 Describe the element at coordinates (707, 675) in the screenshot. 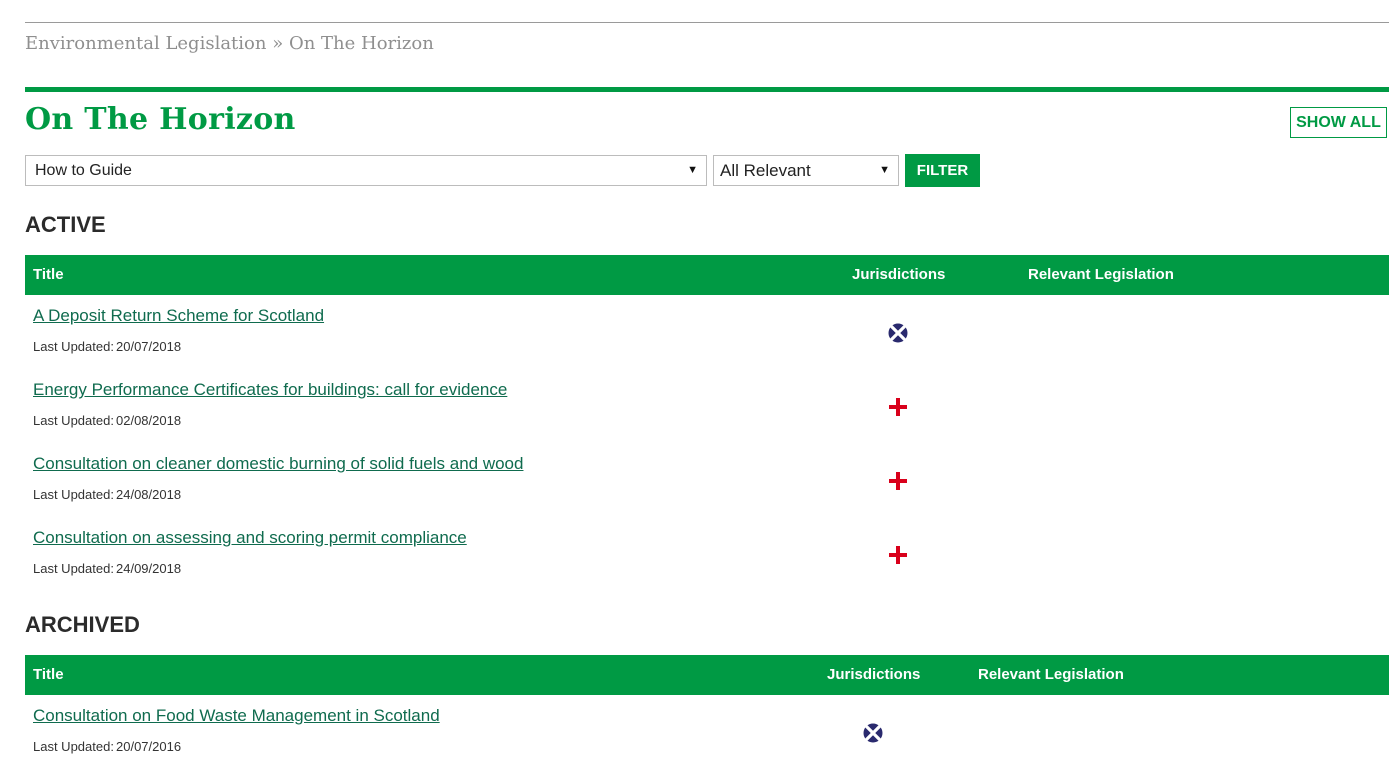

I see `archived-table-header: Title Jurisdictions Relevant Legislation` at that location.